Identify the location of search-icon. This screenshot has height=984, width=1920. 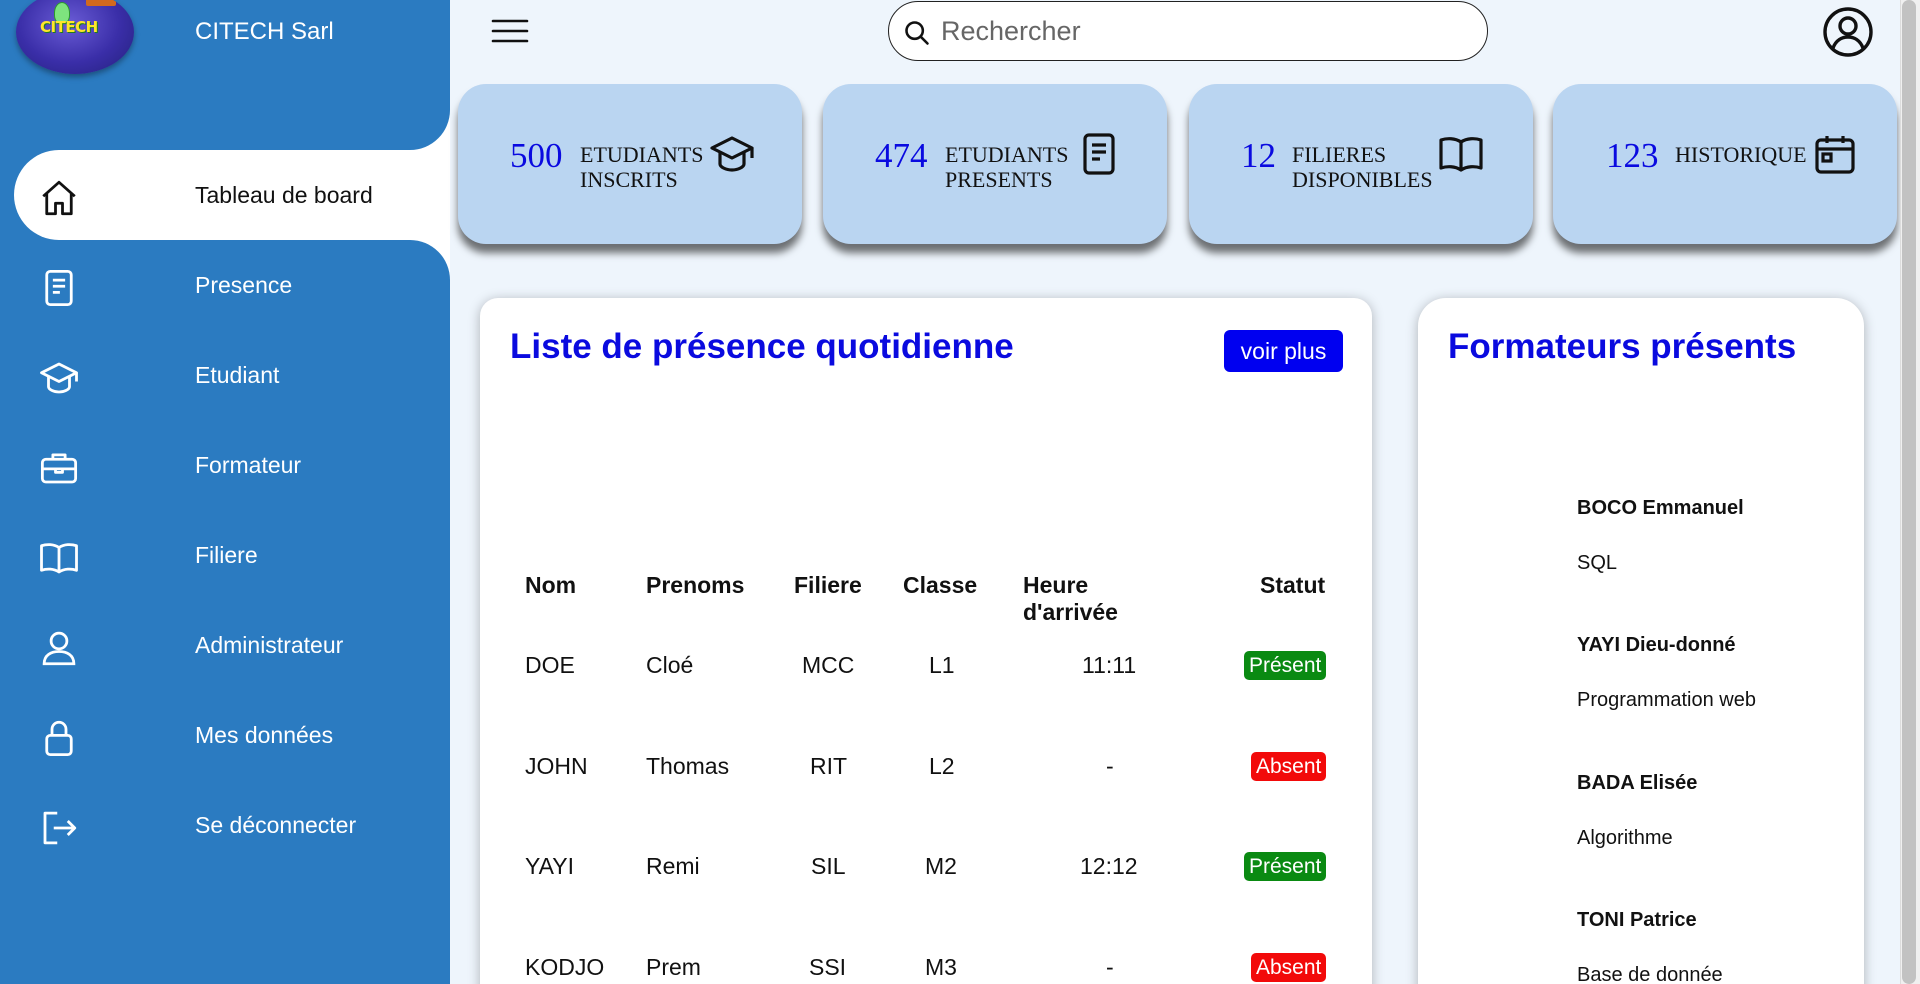
(917, 33).